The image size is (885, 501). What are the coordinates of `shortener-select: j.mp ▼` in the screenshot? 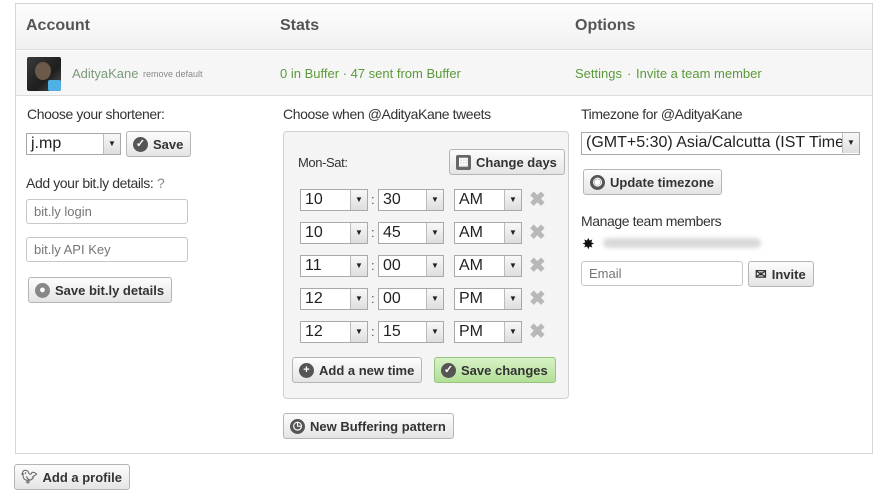 It's located at (73, 144).